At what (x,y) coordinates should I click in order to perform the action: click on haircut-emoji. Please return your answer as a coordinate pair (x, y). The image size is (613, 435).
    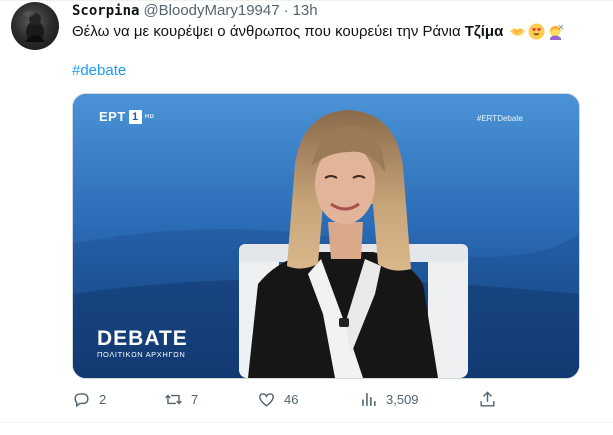
    Looking at the image, I should click on (555, 31).